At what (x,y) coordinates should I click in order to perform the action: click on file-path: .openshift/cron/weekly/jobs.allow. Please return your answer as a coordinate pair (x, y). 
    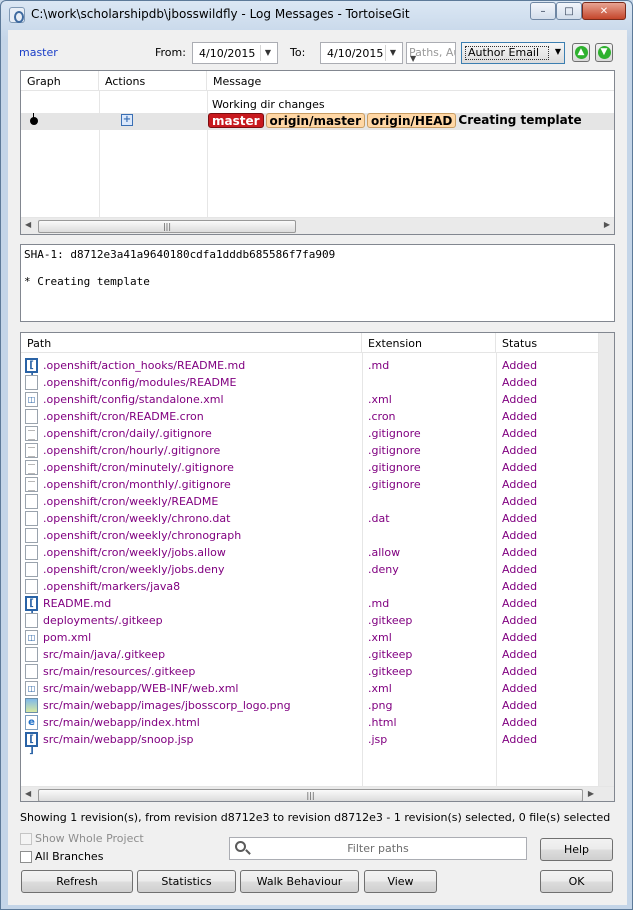
    Looking at the image, I should click on (134, 552).